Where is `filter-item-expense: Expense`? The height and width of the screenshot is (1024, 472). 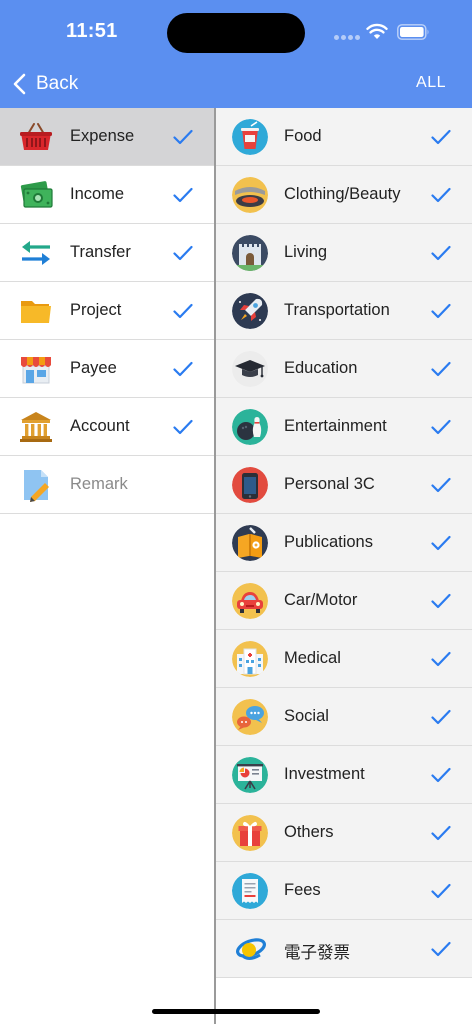 filter-item-expense: Expense is located at coordinates (107, 137).